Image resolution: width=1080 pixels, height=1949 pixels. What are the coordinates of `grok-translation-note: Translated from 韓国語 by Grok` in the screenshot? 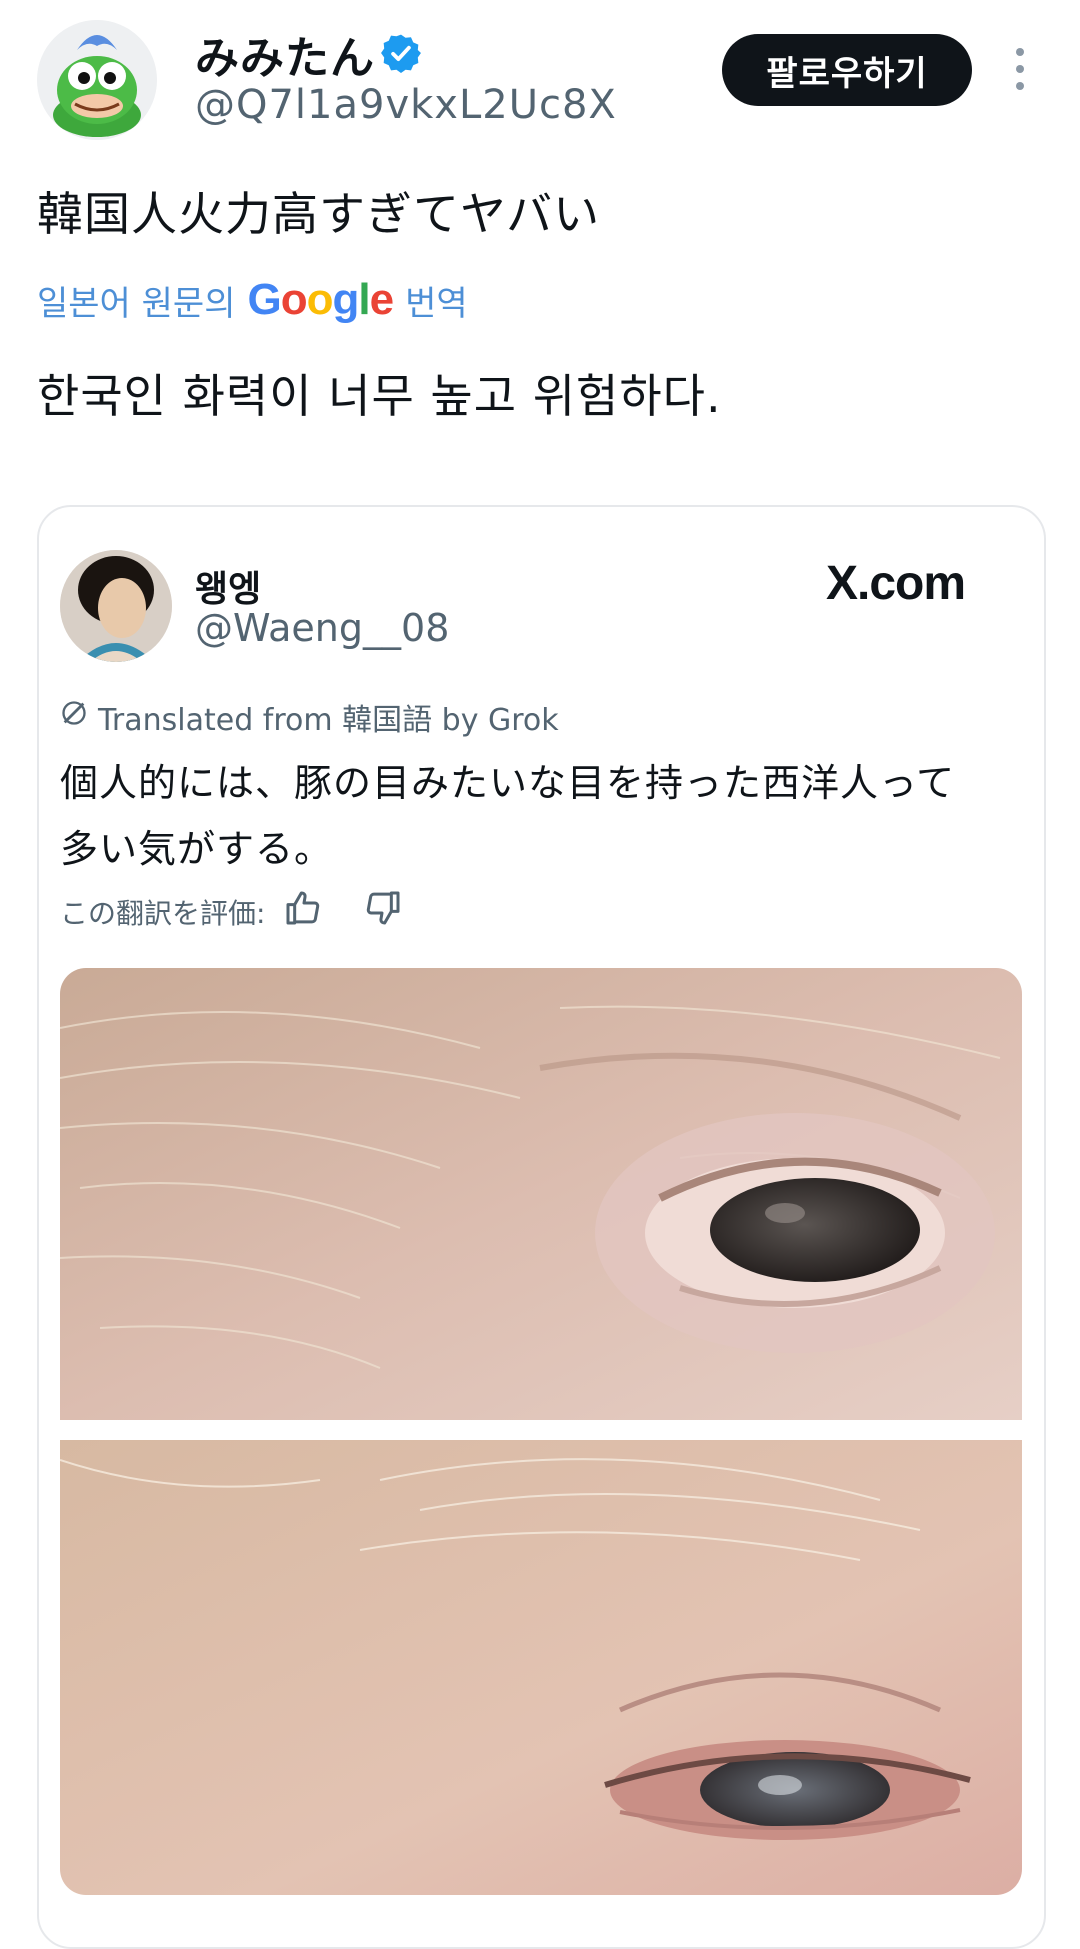 It's located at (309, 717).